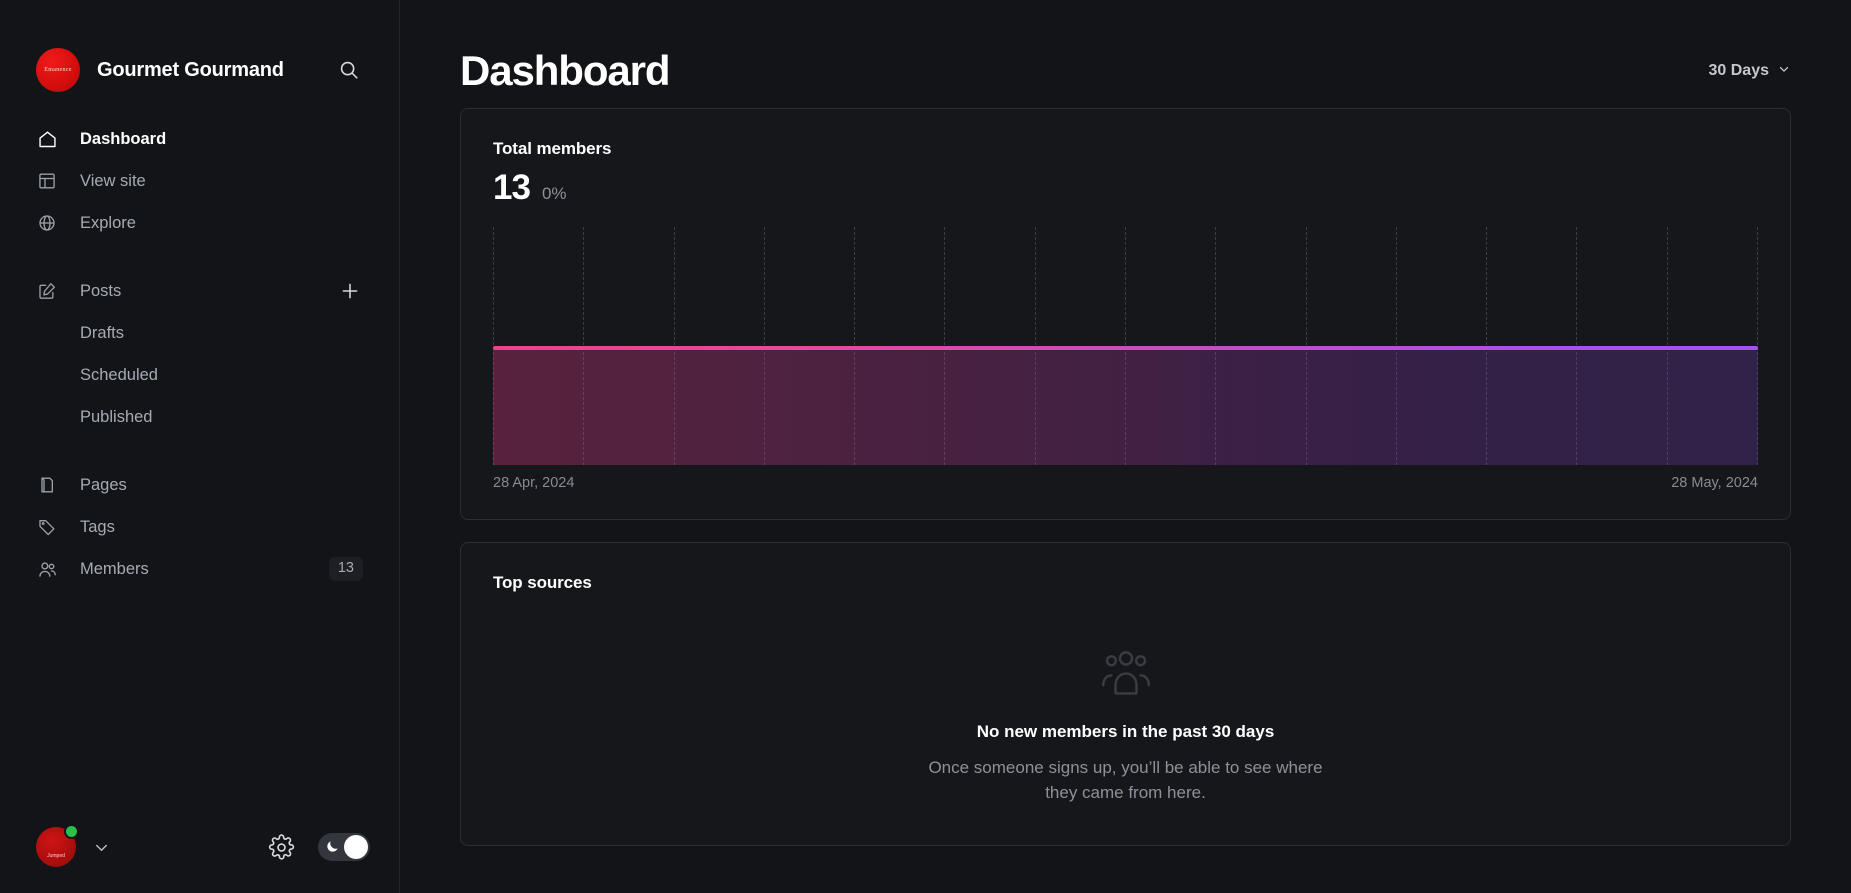  Describe the element at coordinates (108, 222) in the screenshot. I see `sidebar-item-label: Explore` at that location.